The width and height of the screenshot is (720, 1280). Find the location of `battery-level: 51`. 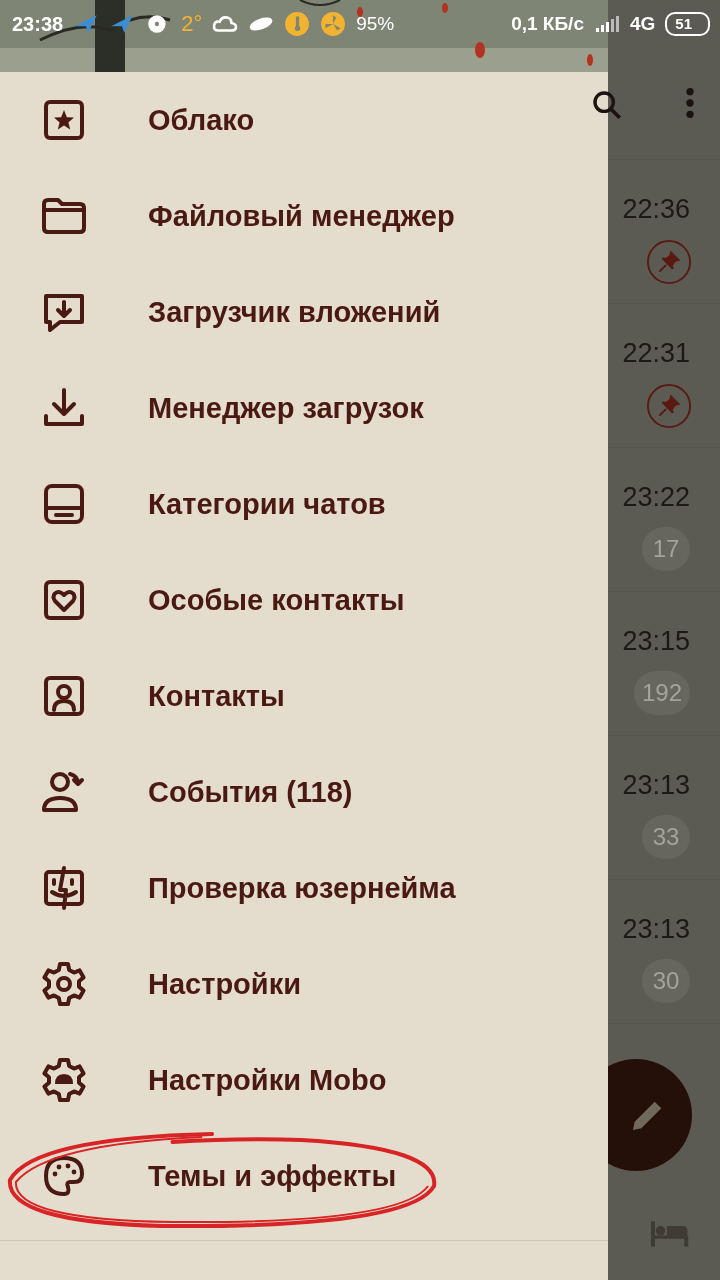

battery-level: 51 is located at coordinates (687, 24).